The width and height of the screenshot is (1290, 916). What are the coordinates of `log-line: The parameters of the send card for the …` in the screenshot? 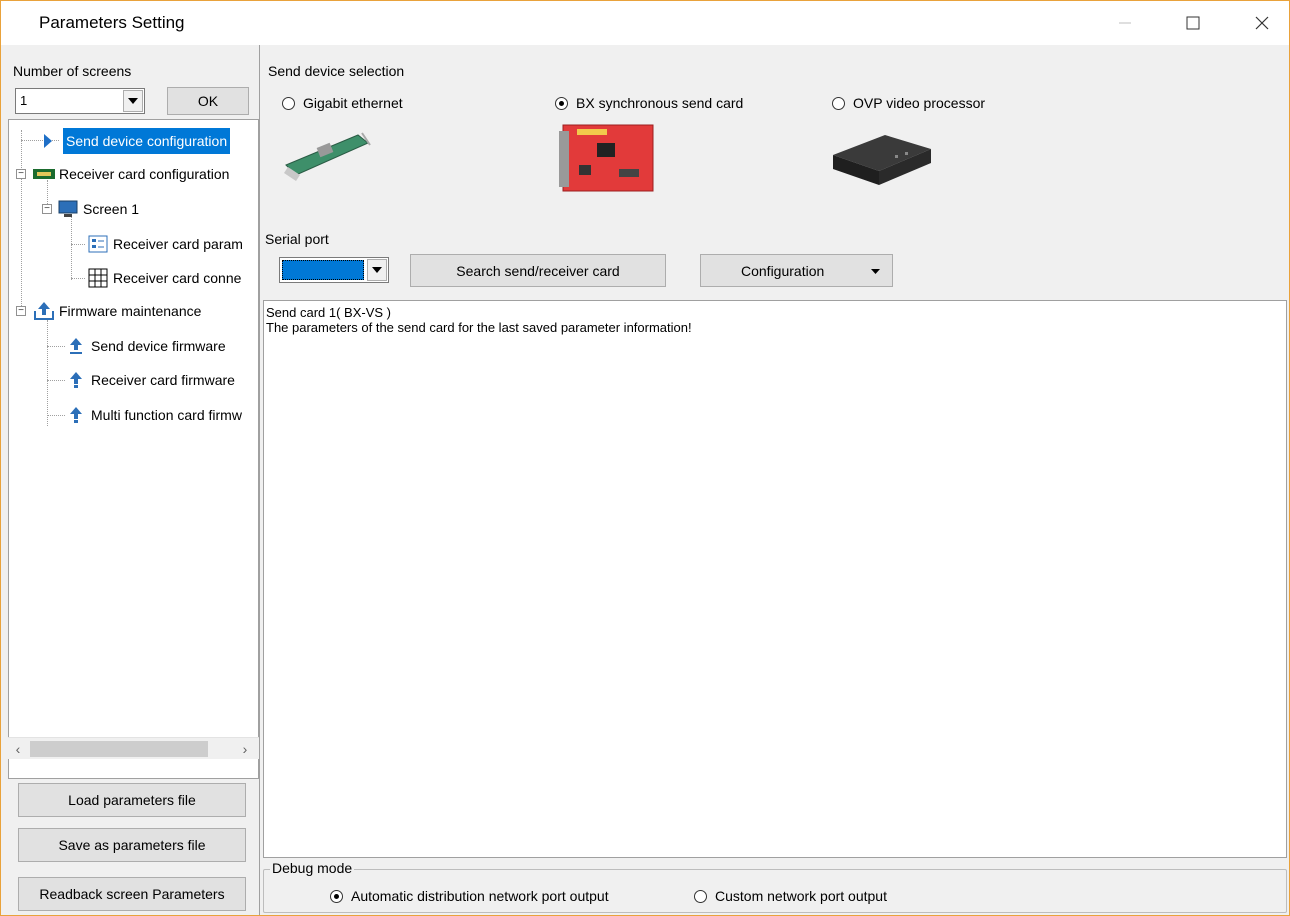 It's located at (479, 327).